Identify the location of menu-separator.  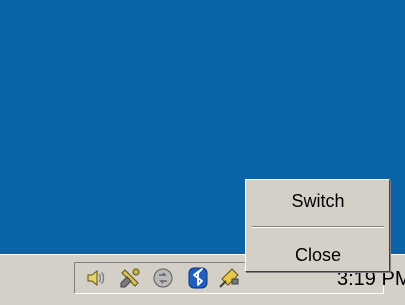
(318, 227).